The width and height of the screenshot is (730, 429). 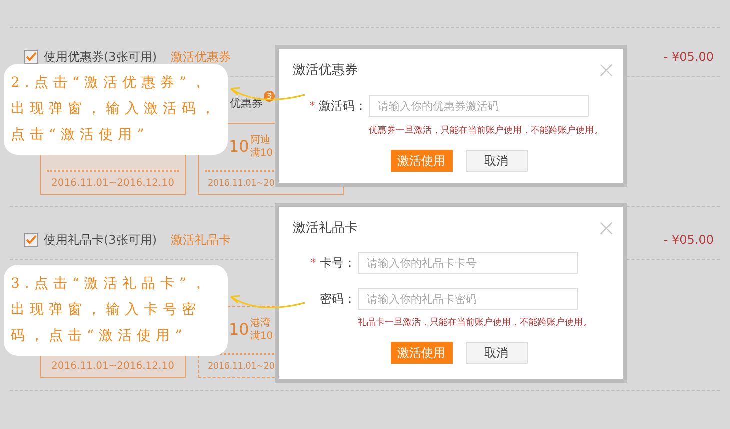 What do you see at coordinates (74, 240) in the screenshot?
I see `option-label: 使用礼品卡` at bounding box center [74, 240].